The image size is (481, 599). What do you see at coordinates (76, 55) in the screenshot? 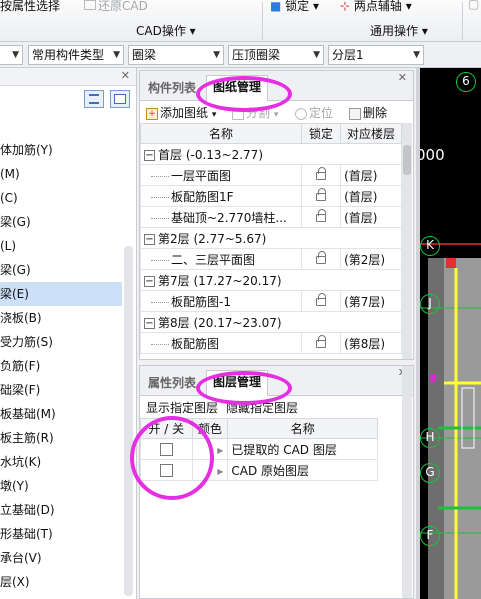
I see `component-type-combo: 常用构件类型 ▼` at bounding box center [76, 55].